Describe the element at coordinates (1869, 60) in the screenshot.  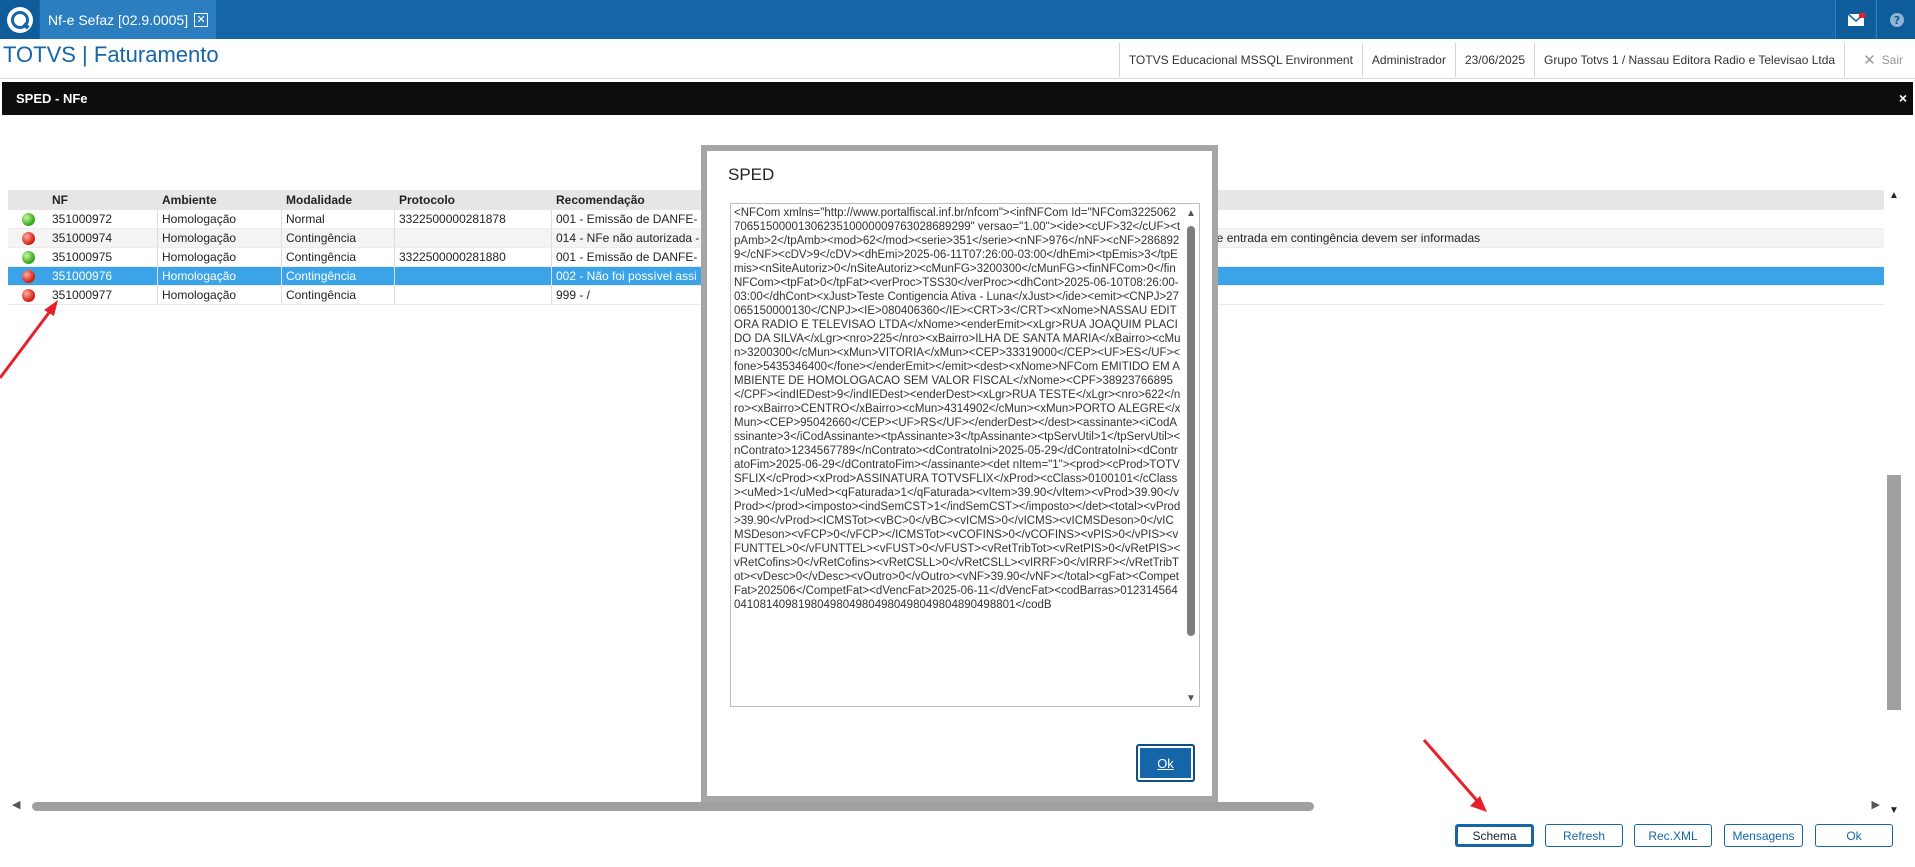
I see `close-icon: ✕` at that location.